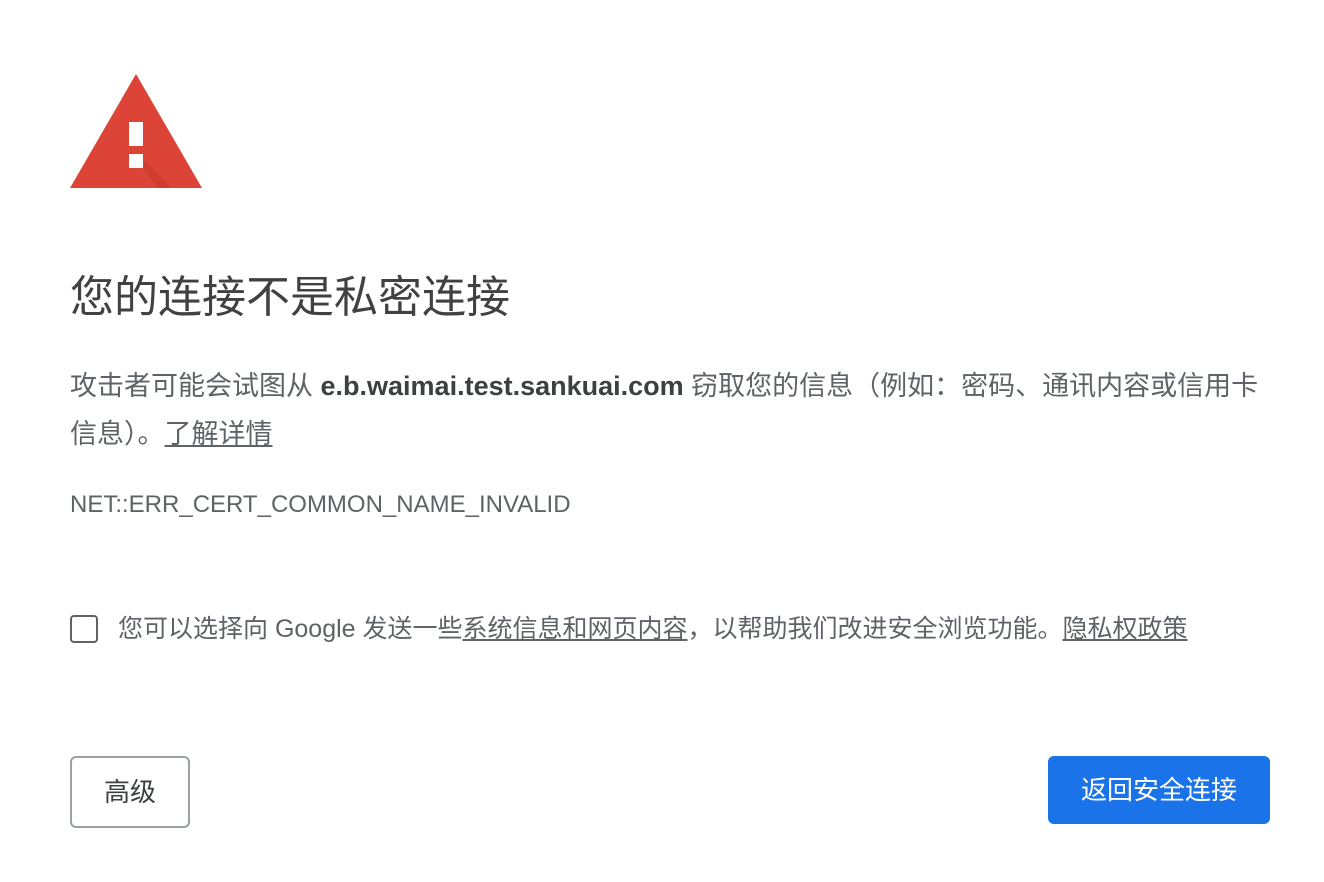 The height and width of the screenshot is (882, 1324). I want to click on explanation-prefix: 攻击者可能会试图从, so click(195, 386).